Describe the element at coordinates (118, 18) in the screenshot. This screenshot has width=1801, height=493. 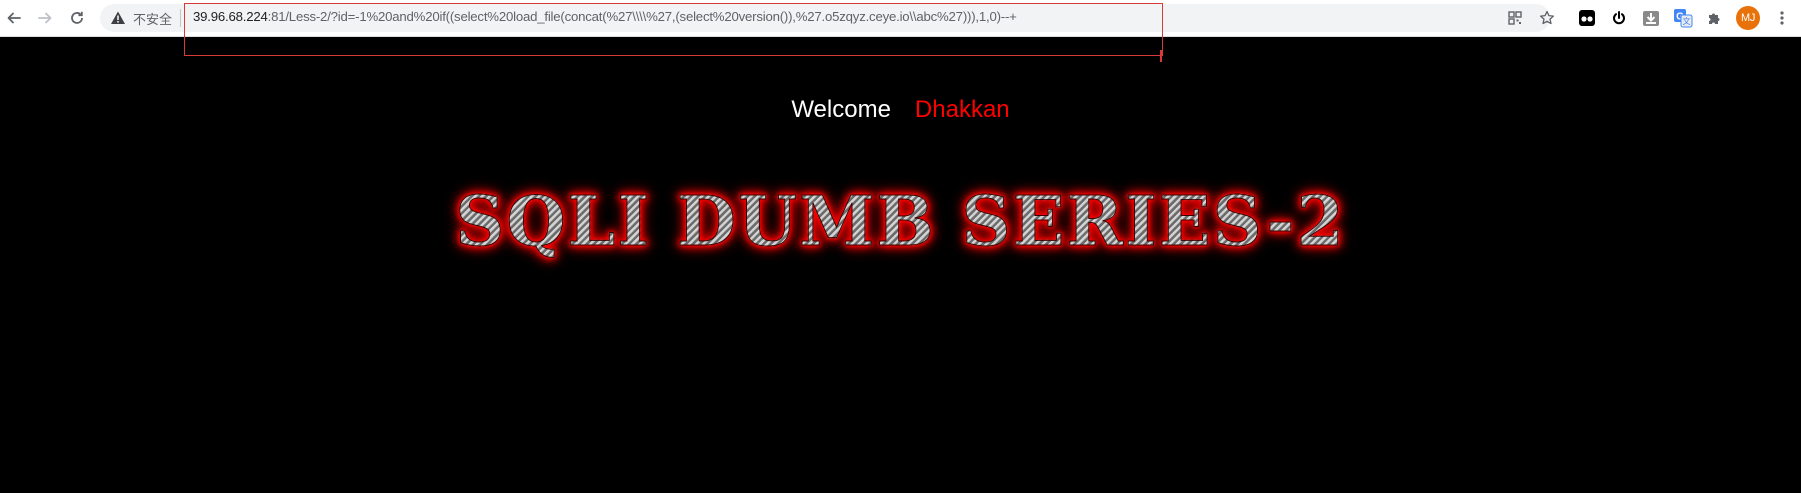
I see `warning-icon` at that location.